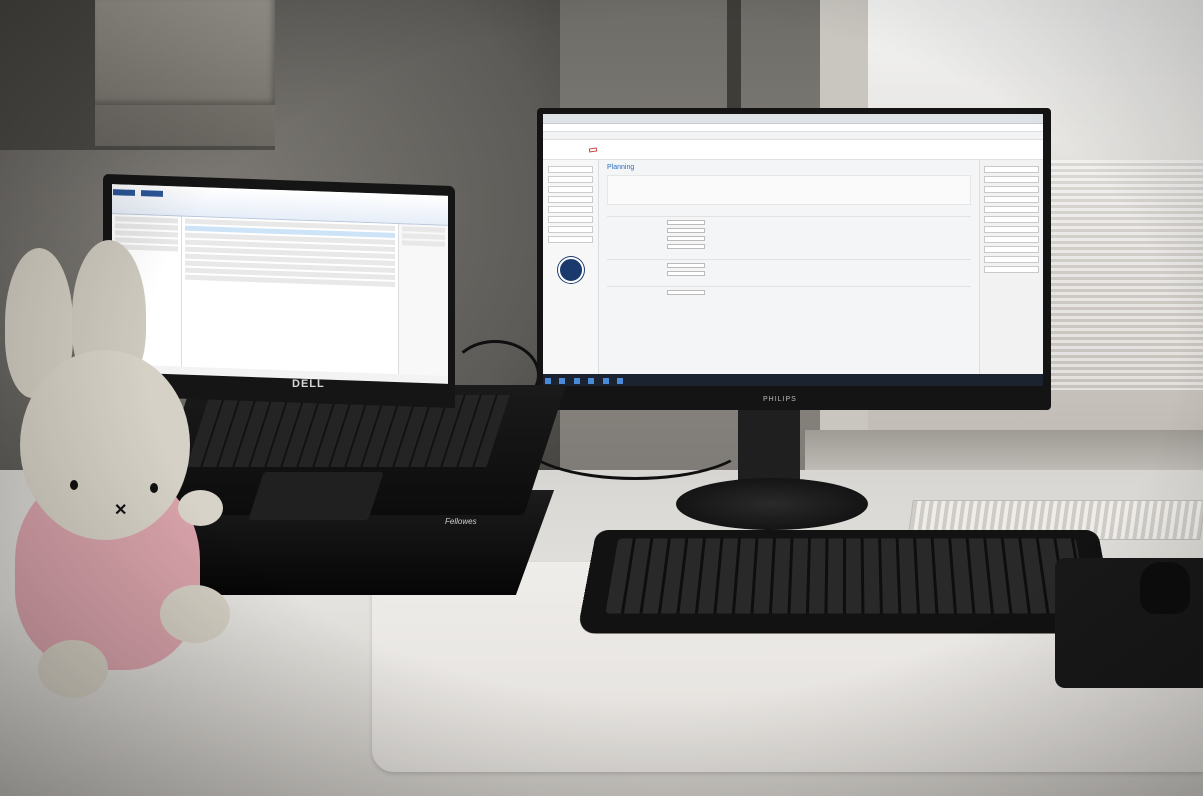 The width and height of the screenshot is (1203, 796). I want to click on browser-bookmarks-bar, so click(793, 136).